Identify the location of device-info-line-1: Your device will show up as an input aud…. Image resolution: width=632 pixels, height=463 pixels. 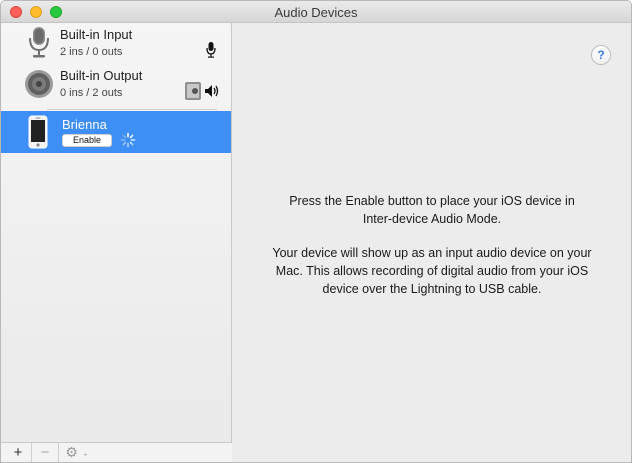
(432, 253).